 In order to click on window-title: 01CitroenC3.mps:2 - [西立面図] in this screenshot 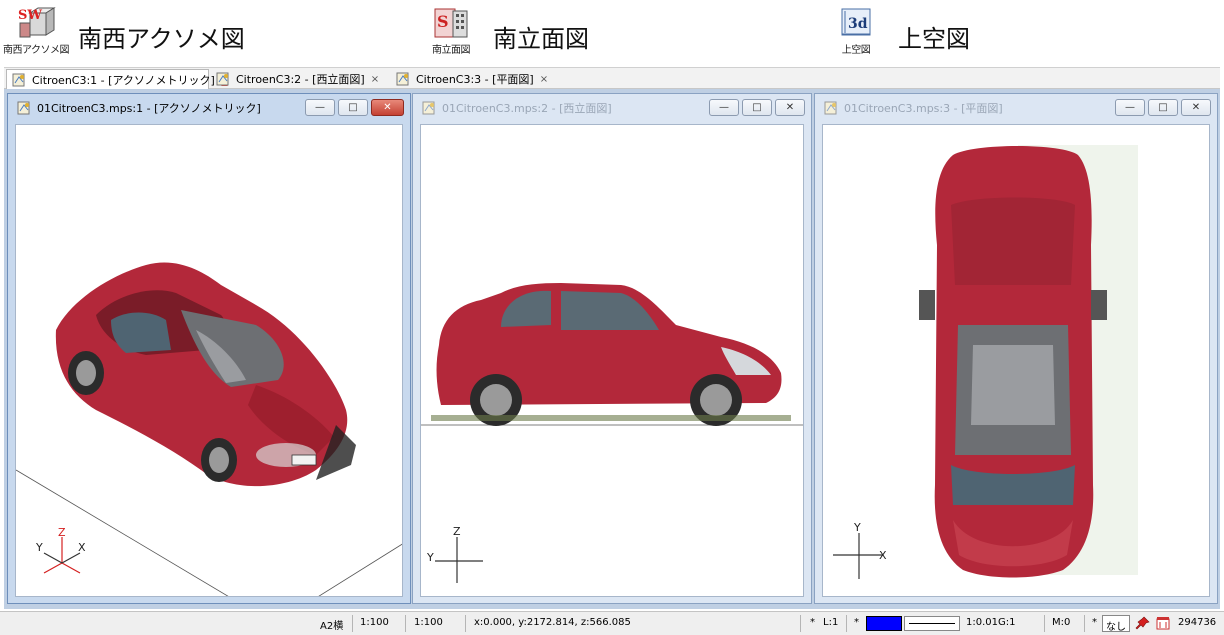, I will do `click(527, 108)`.